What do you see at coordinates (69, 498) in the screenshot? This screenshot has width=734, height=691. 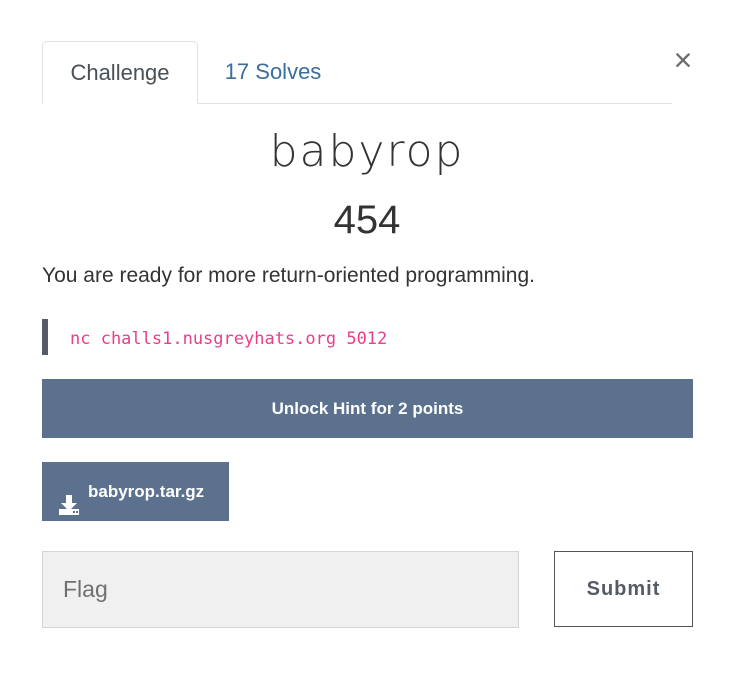 I see `download-icon` at bounding box center [69, 498].